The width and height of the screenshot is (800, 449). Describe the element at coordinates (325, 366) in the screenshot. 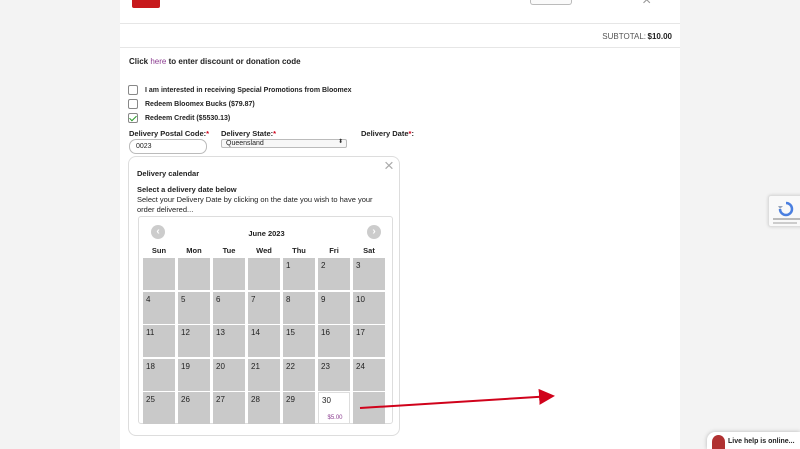

I see `day-number: 23` at that location.